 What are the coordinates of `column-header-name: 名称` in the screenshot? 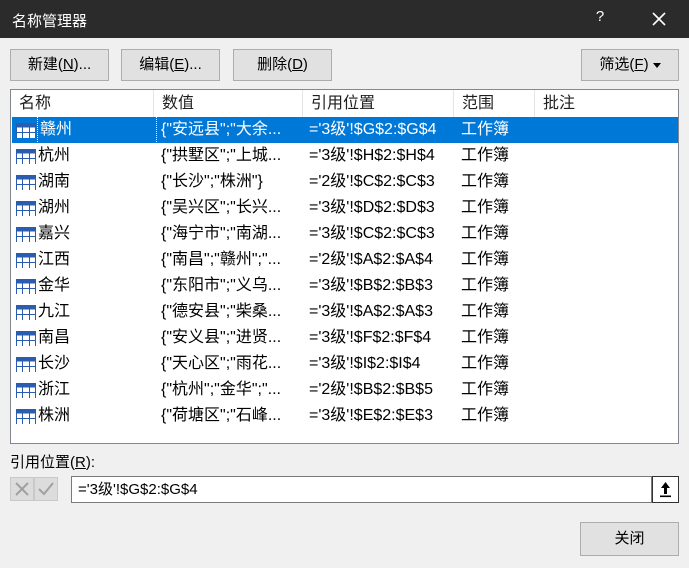 It's located at (82, 103).